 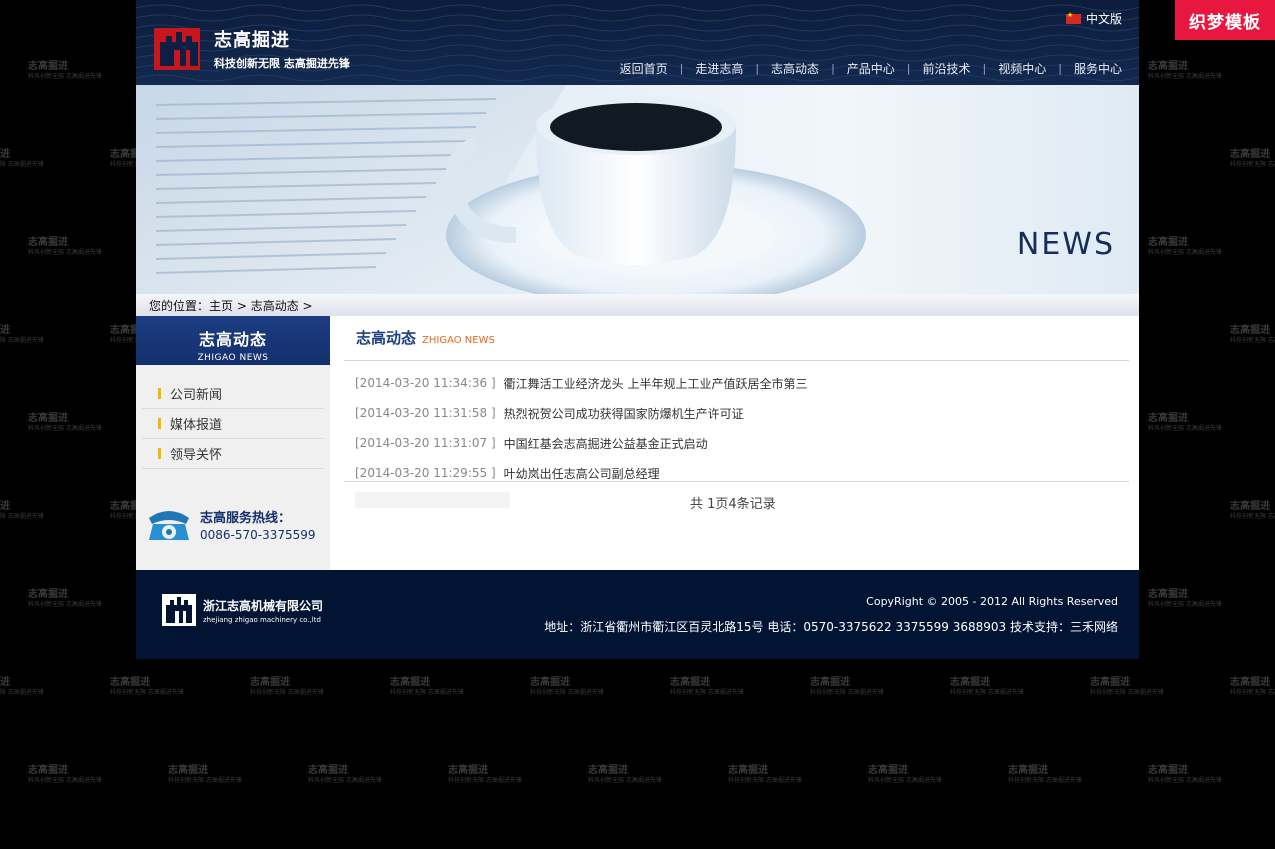 What do you see at coordinates (644, 68) in the screenshot?
I see `nav-item-home: 返回首页` at bounding box center [644, 68].